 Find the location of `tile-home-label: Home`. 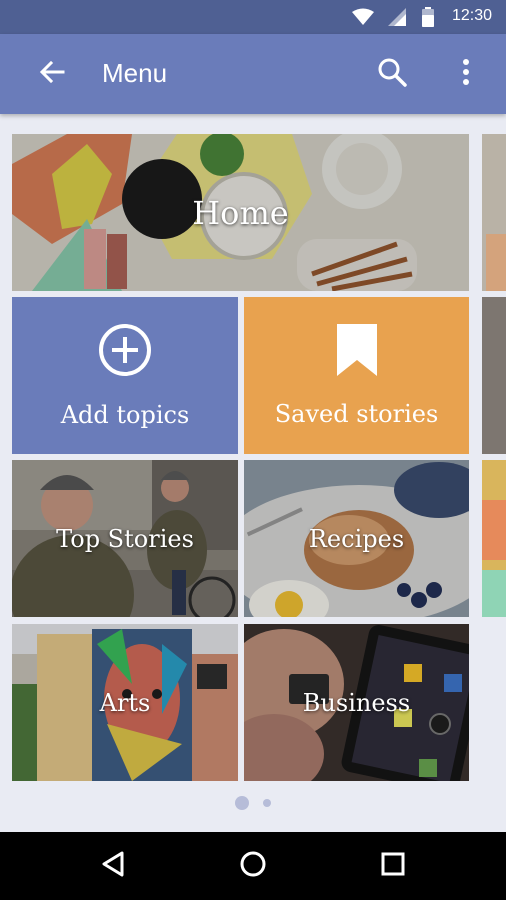

tile-home-label: Home is located at coordinates (240, 212).